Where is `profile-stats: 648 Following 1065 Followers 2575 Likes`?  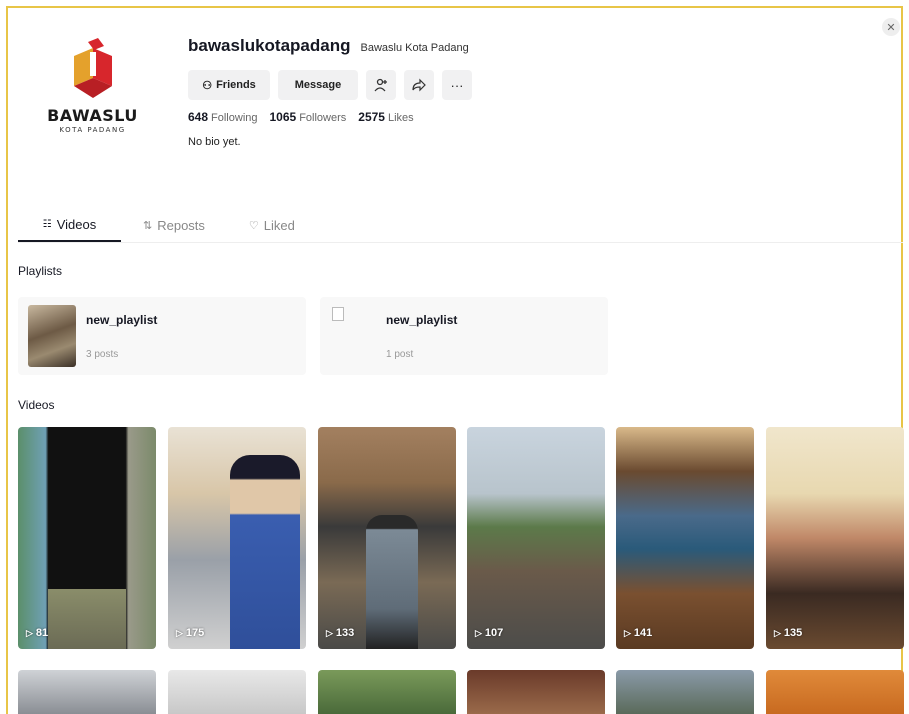 profile-stats: 648 Following 1065 Followers 2575 Likes is located at coordinates (330, 117).